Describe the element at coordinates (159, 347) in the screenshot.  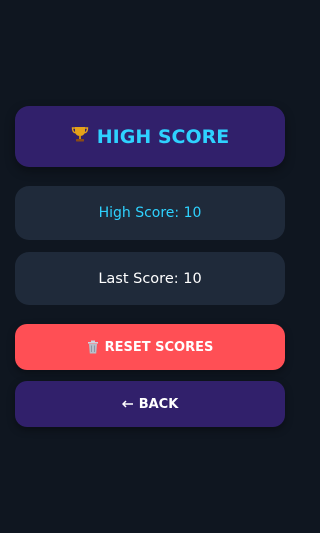
I see `reset-scores-label: RESET SCORES` at that location.